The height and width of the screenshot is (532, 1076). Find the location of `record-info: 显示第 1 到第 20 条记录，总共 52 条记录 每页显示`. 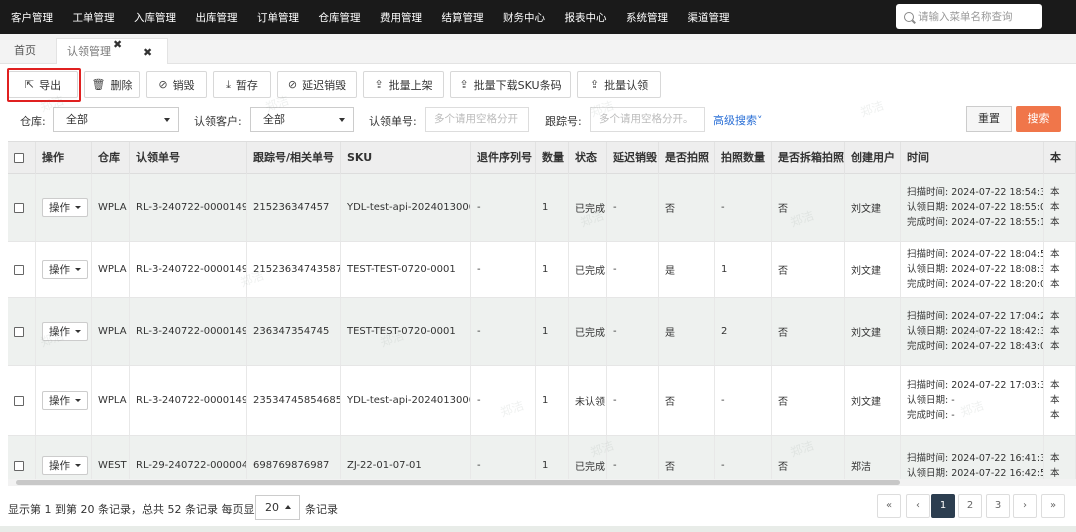

record-info: 显示第 1 到第 20 条记录，总共 52 条记录 每页显示 is located at coordinates (137, 509).